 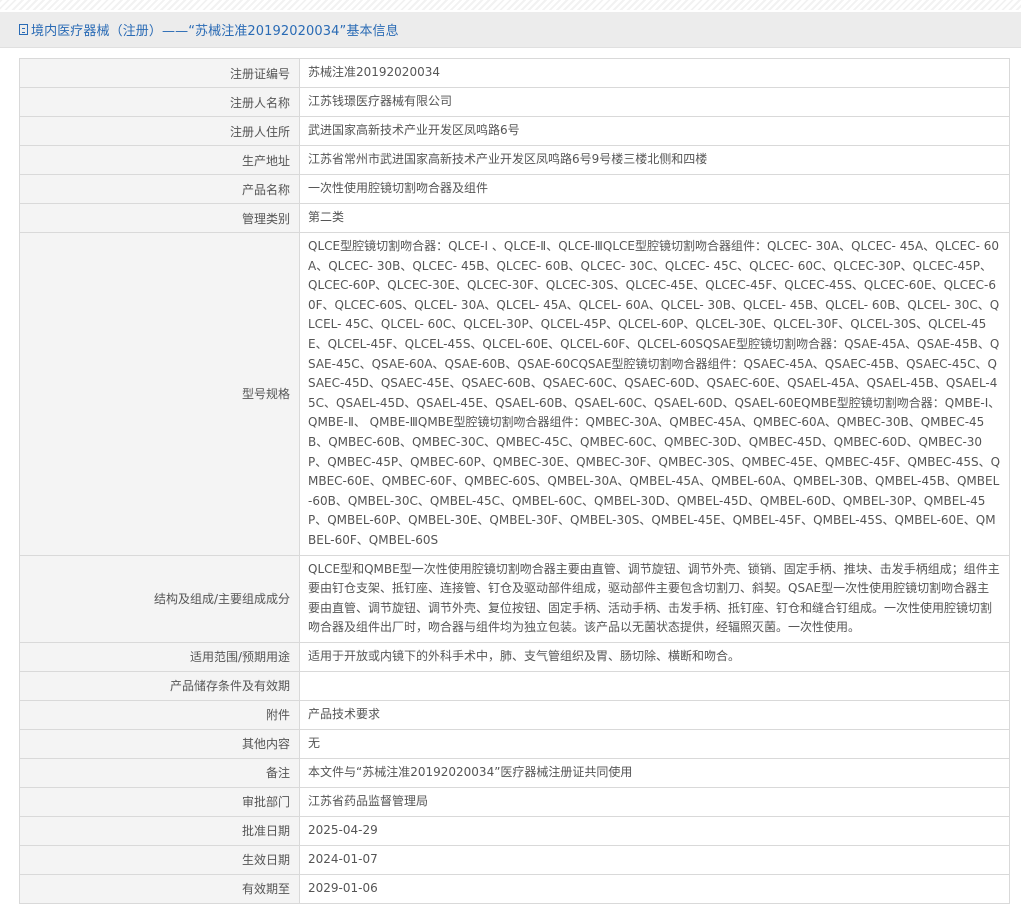 What do you see at coordinates (159, 743) in the screenshot?
I see `row-label: 其他内容` at bounding box center [159, 743].